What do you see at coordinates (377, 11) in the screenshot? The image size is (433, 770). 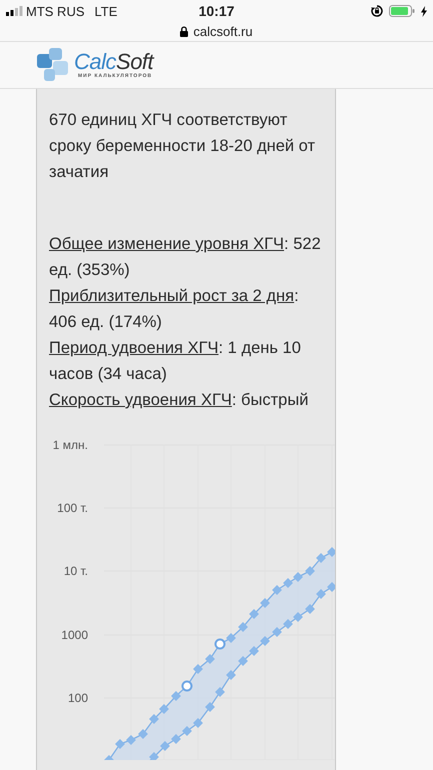 I see `rotation-lock-icon` at bounding box center [377, 11].